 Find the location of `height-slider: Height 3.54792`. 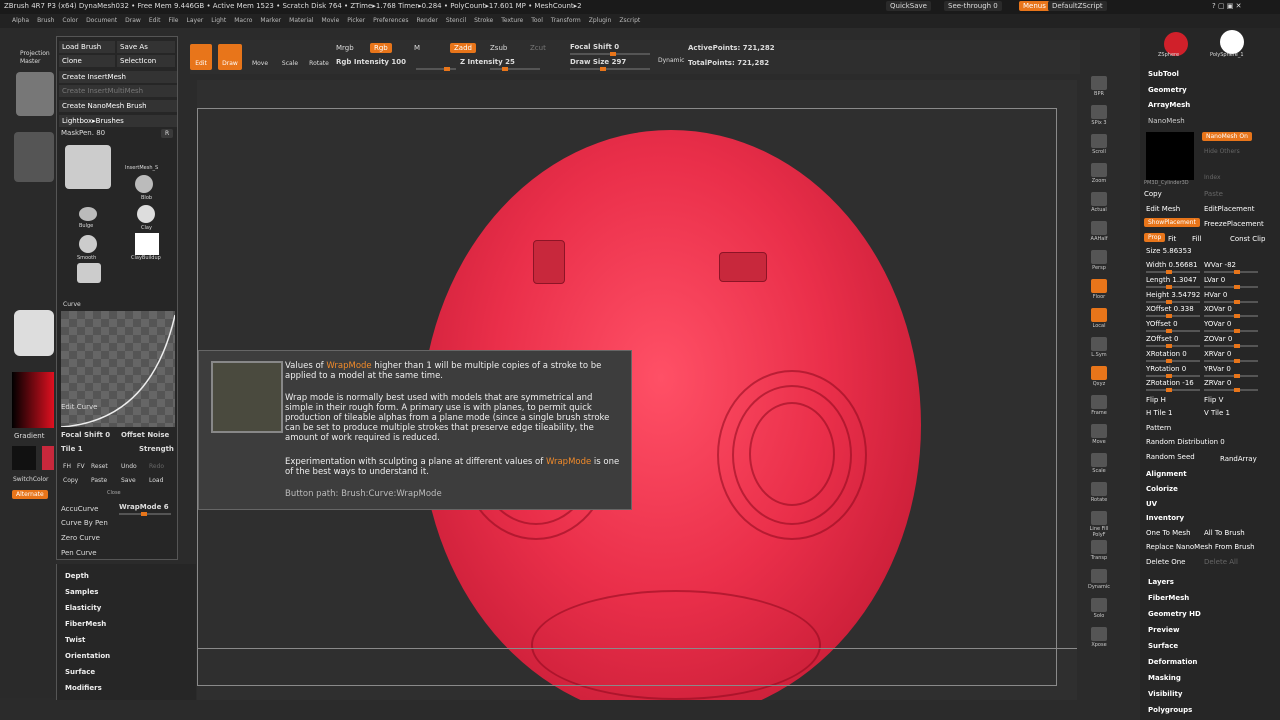

height-slider: Height 3.54792 is located at coordinates (1173, 295).